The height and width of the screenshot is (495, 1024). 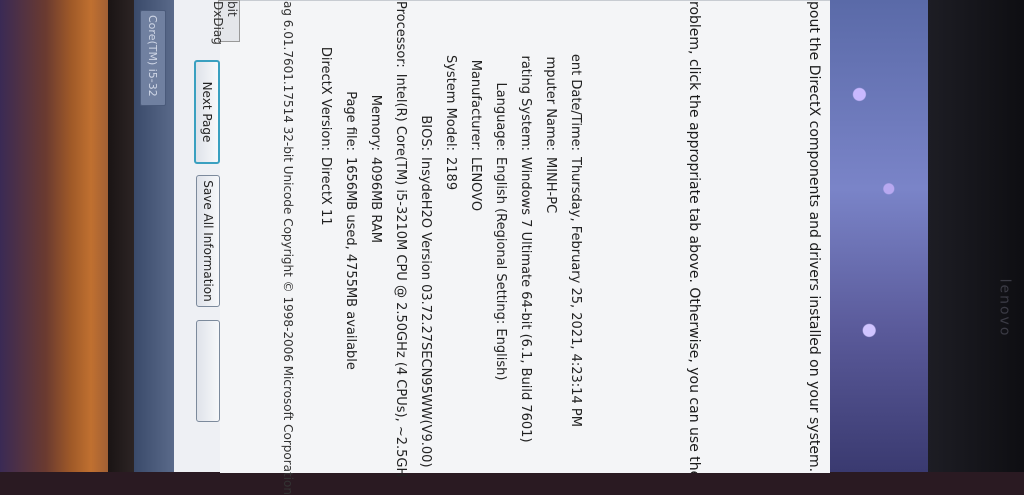 What do you see at coordinates (550, 103) in the screenshot?
I see `info-label: mputer Name:` at bounding box center [550, 103].